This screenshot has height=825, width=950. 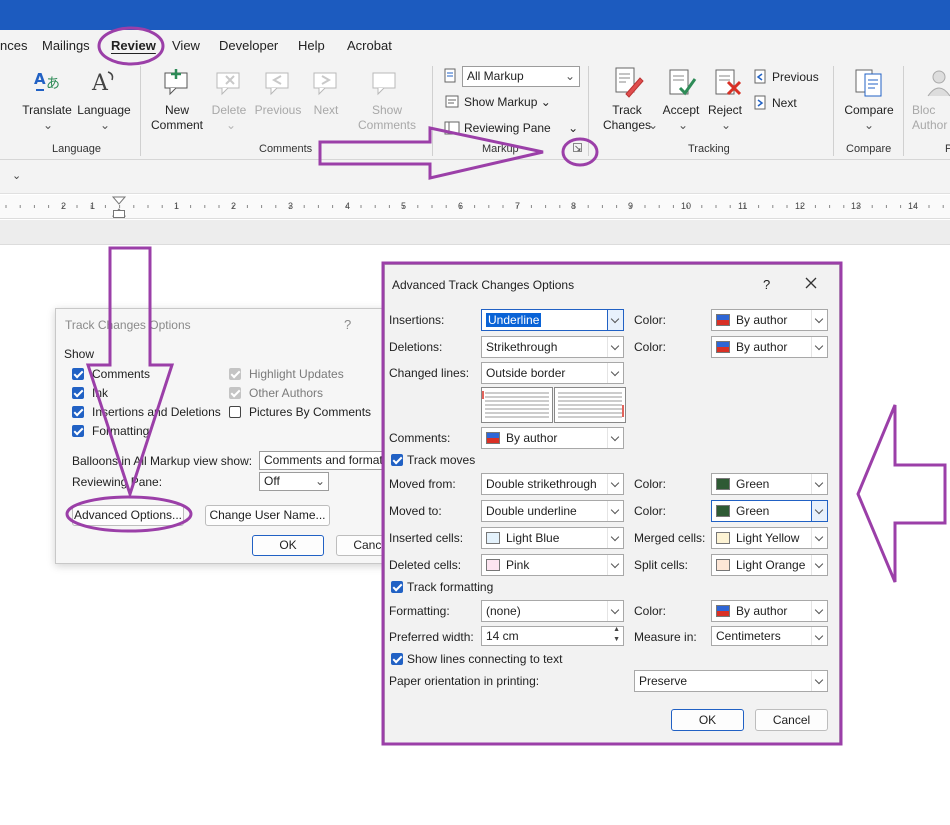 I want to click on deleted-cells-select: Pink, so click(x=552, y=565).